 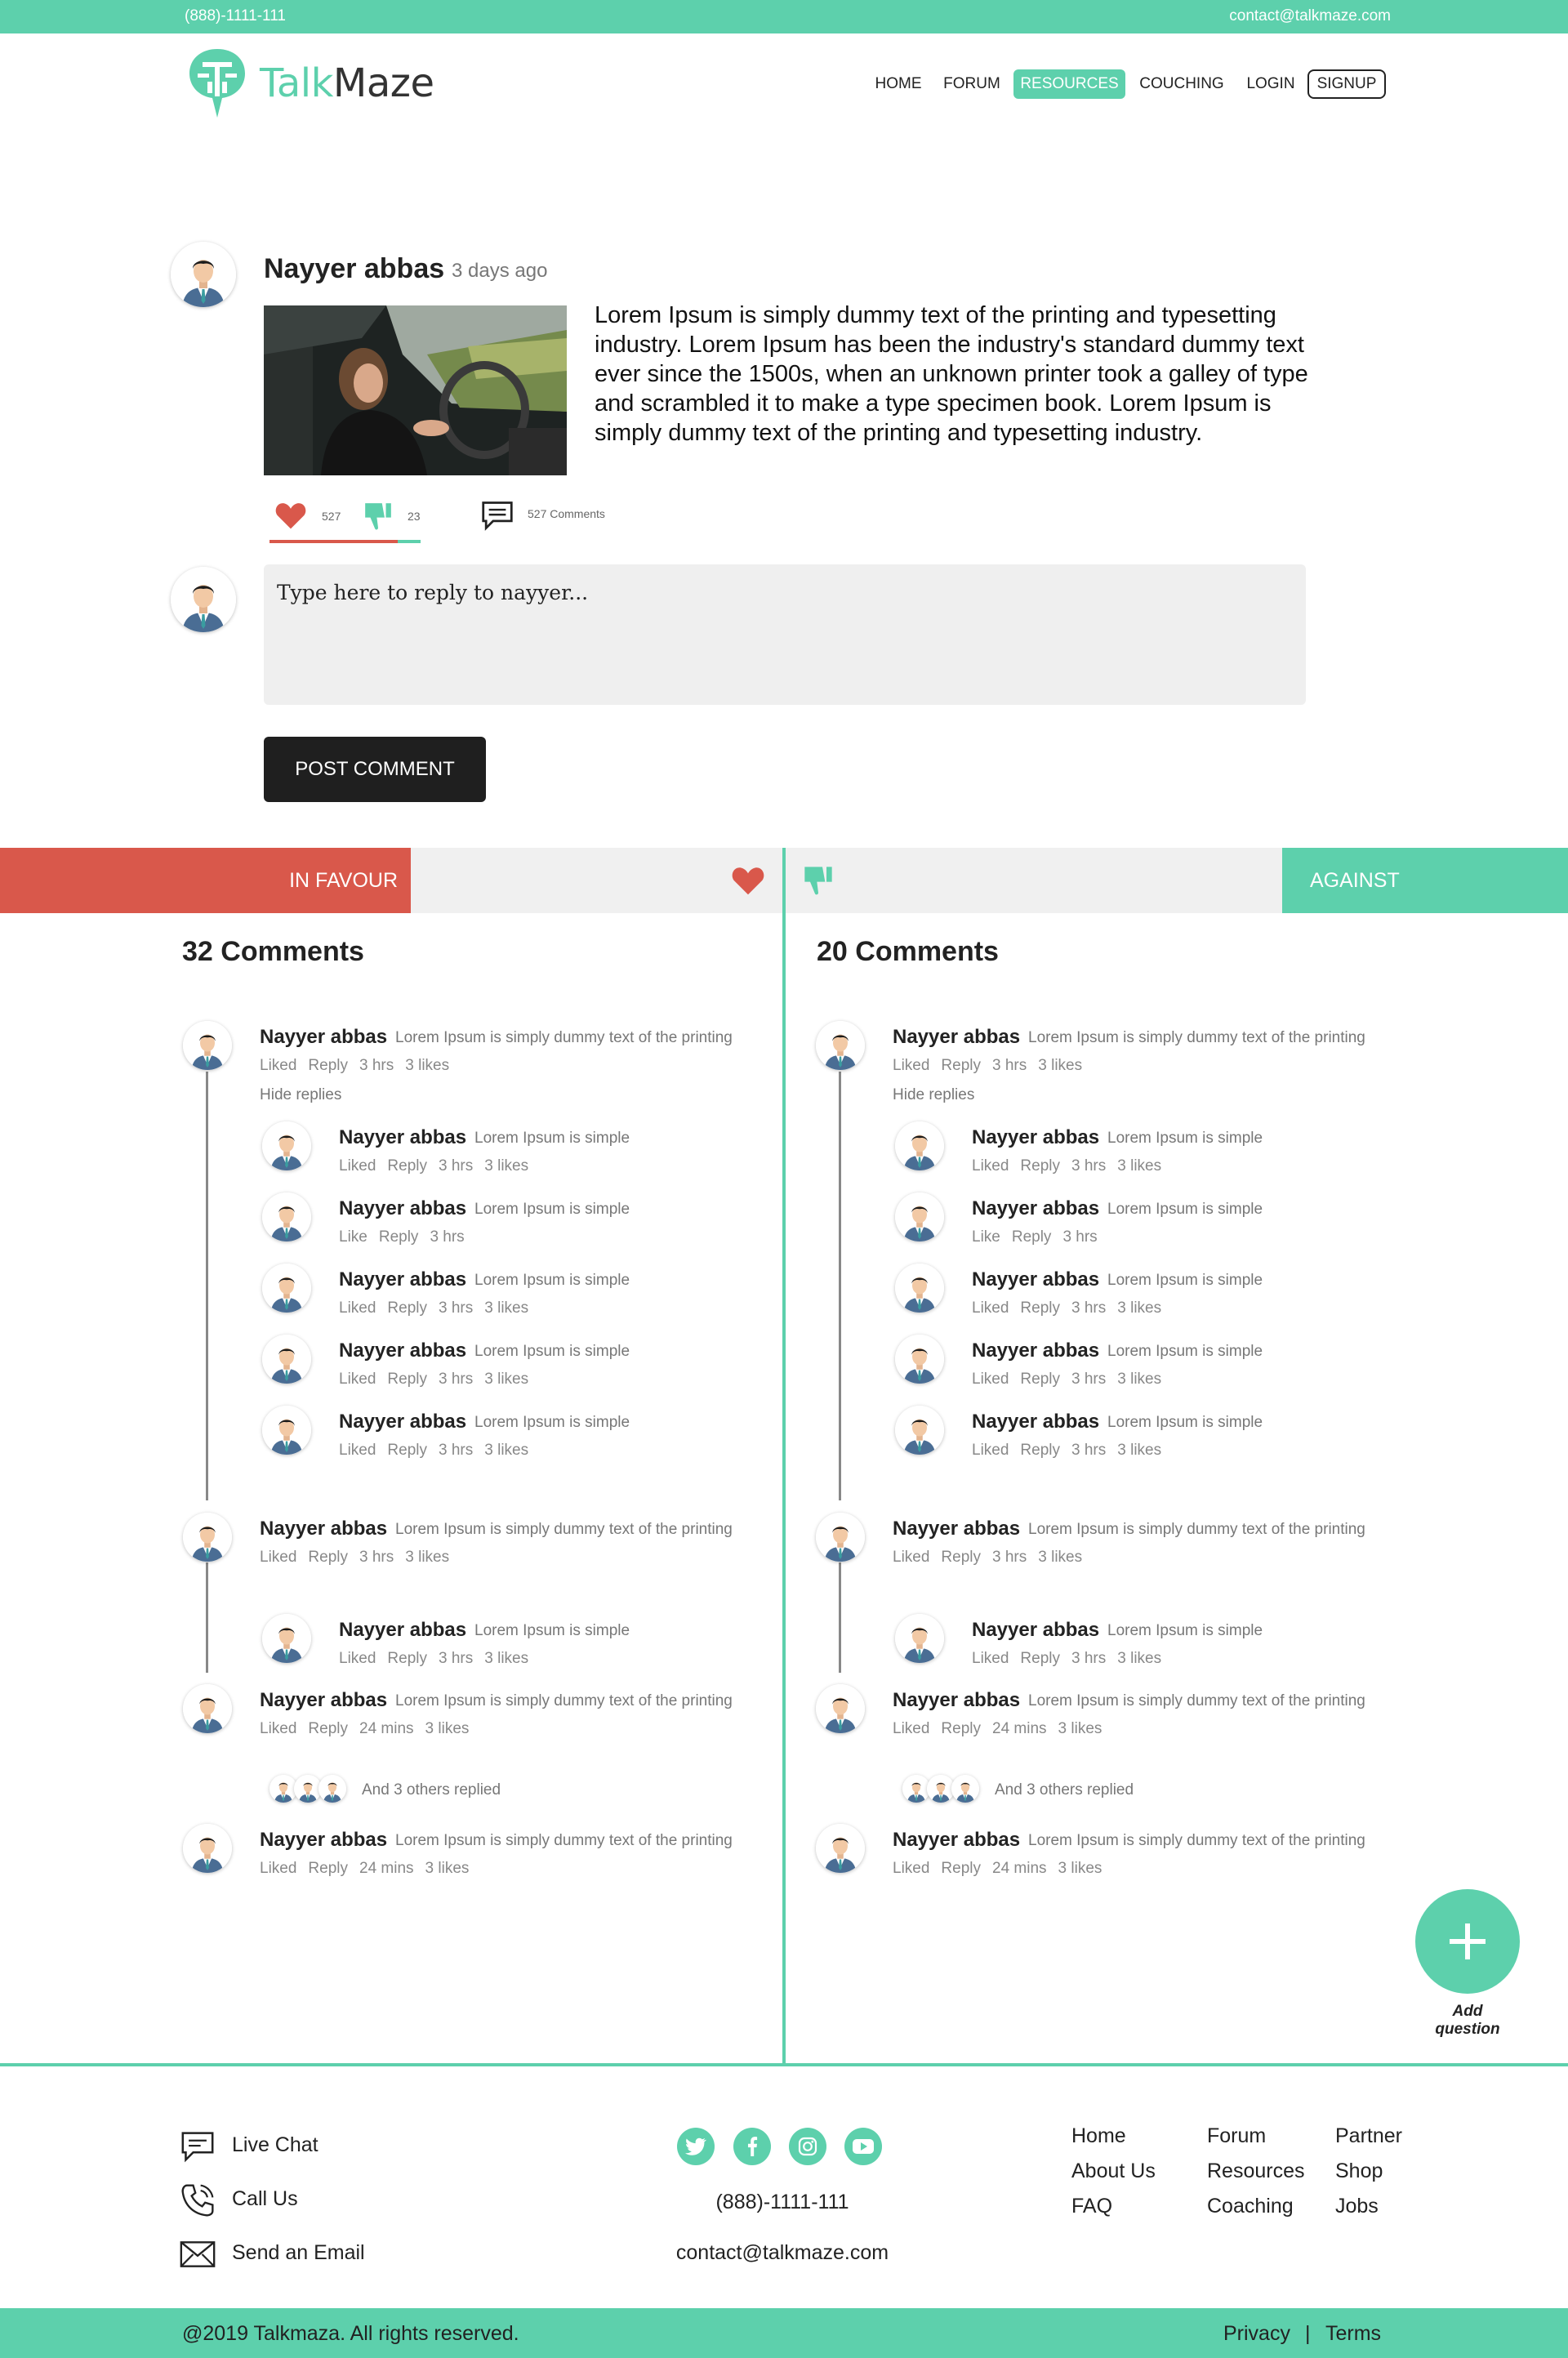 I want to click on against-thumb-icon, so click(x=818, y=880).